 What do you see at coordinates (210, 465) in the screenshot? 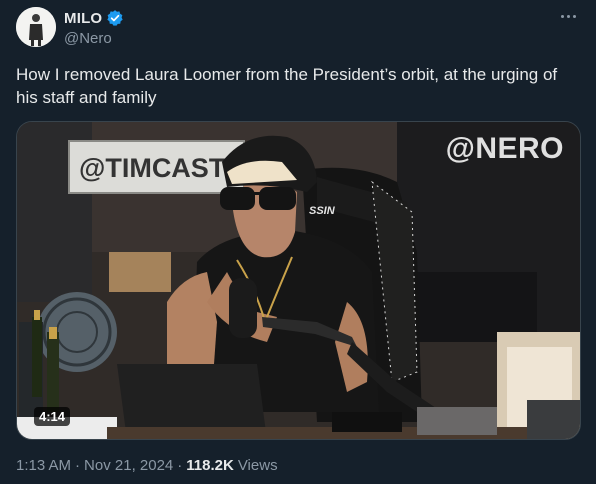
I see `views-count: 118.2K` at bounding box center [210, 465].